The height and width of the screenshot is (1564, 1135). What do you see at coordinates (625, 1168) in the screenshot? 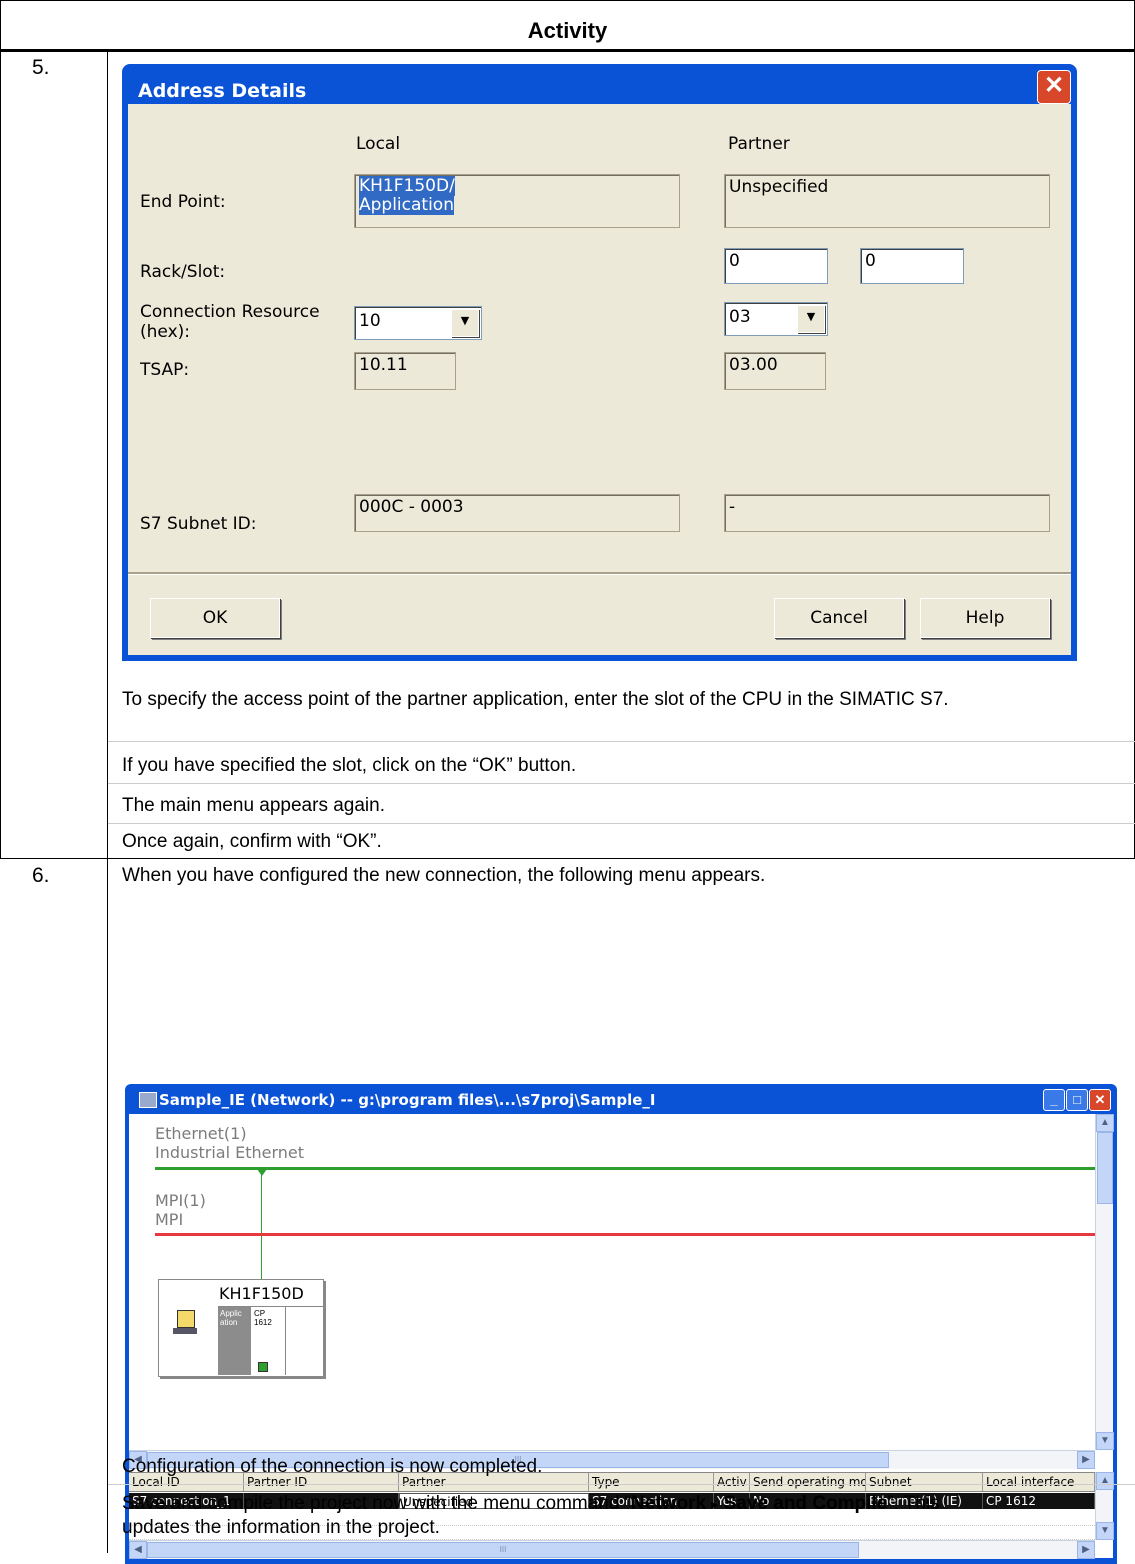
I see `ethernet-bus-line` at bounding box center [625, 1168].